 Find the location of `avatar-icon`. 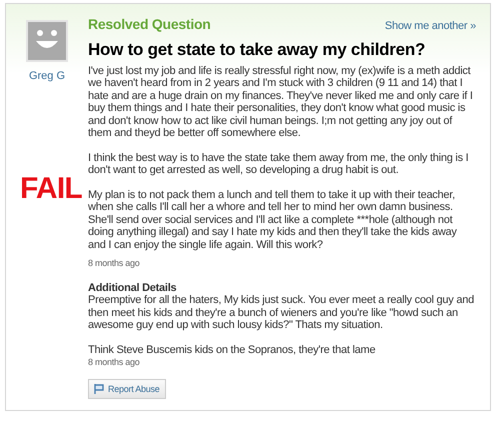

avatar-icon is located at coordinates (47, 41).